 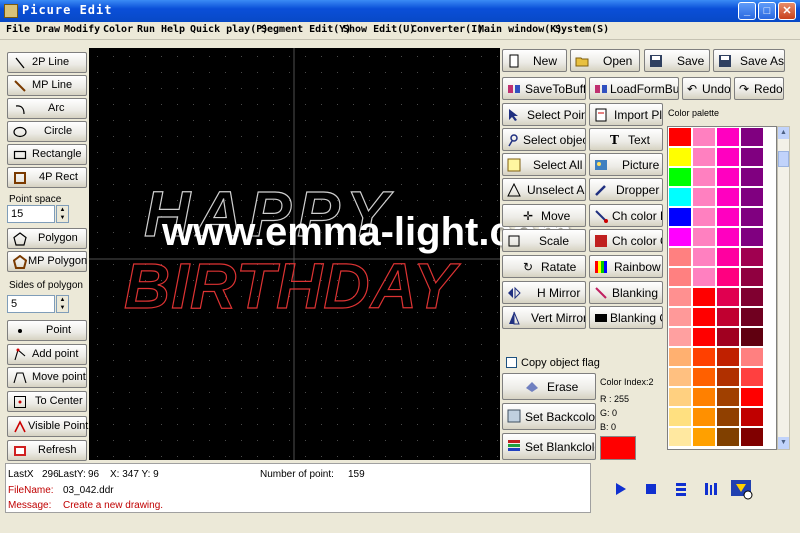 I want to click on menu-modify: Modify, so click(x=82, y=29).